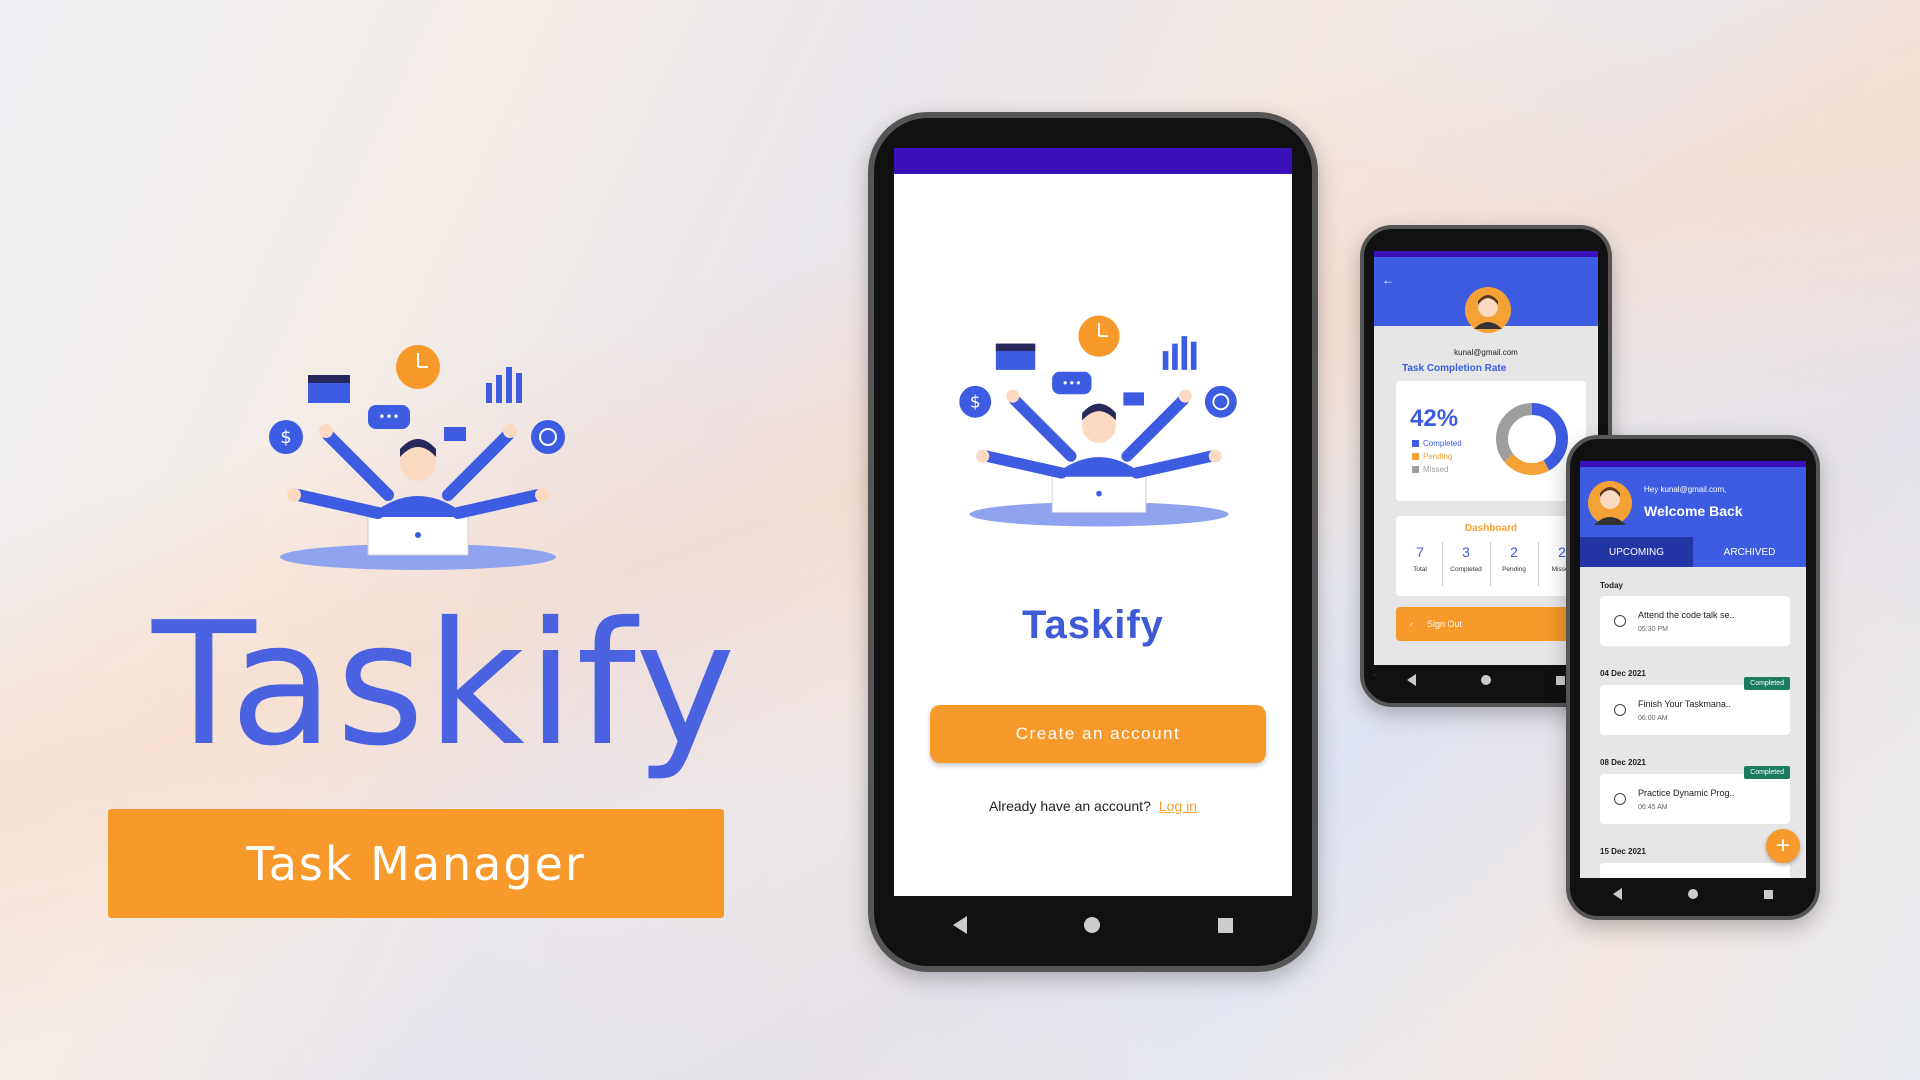 The image size is (1920, 1080). I want to click on task-time: 06:00 AM, so click(1653, 718).